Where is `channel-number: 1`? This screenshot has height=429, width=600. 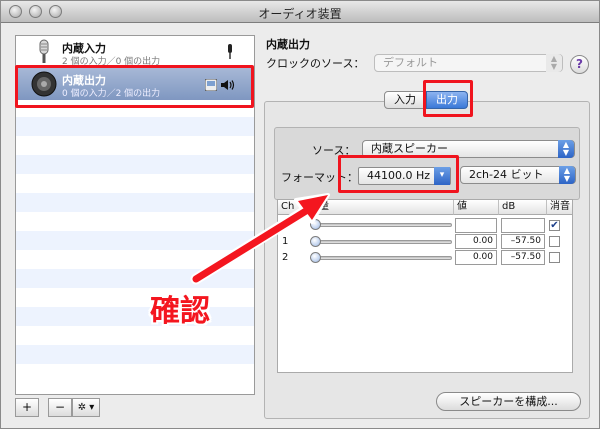 channel-number: 1 is located at coordinates (285, 241).